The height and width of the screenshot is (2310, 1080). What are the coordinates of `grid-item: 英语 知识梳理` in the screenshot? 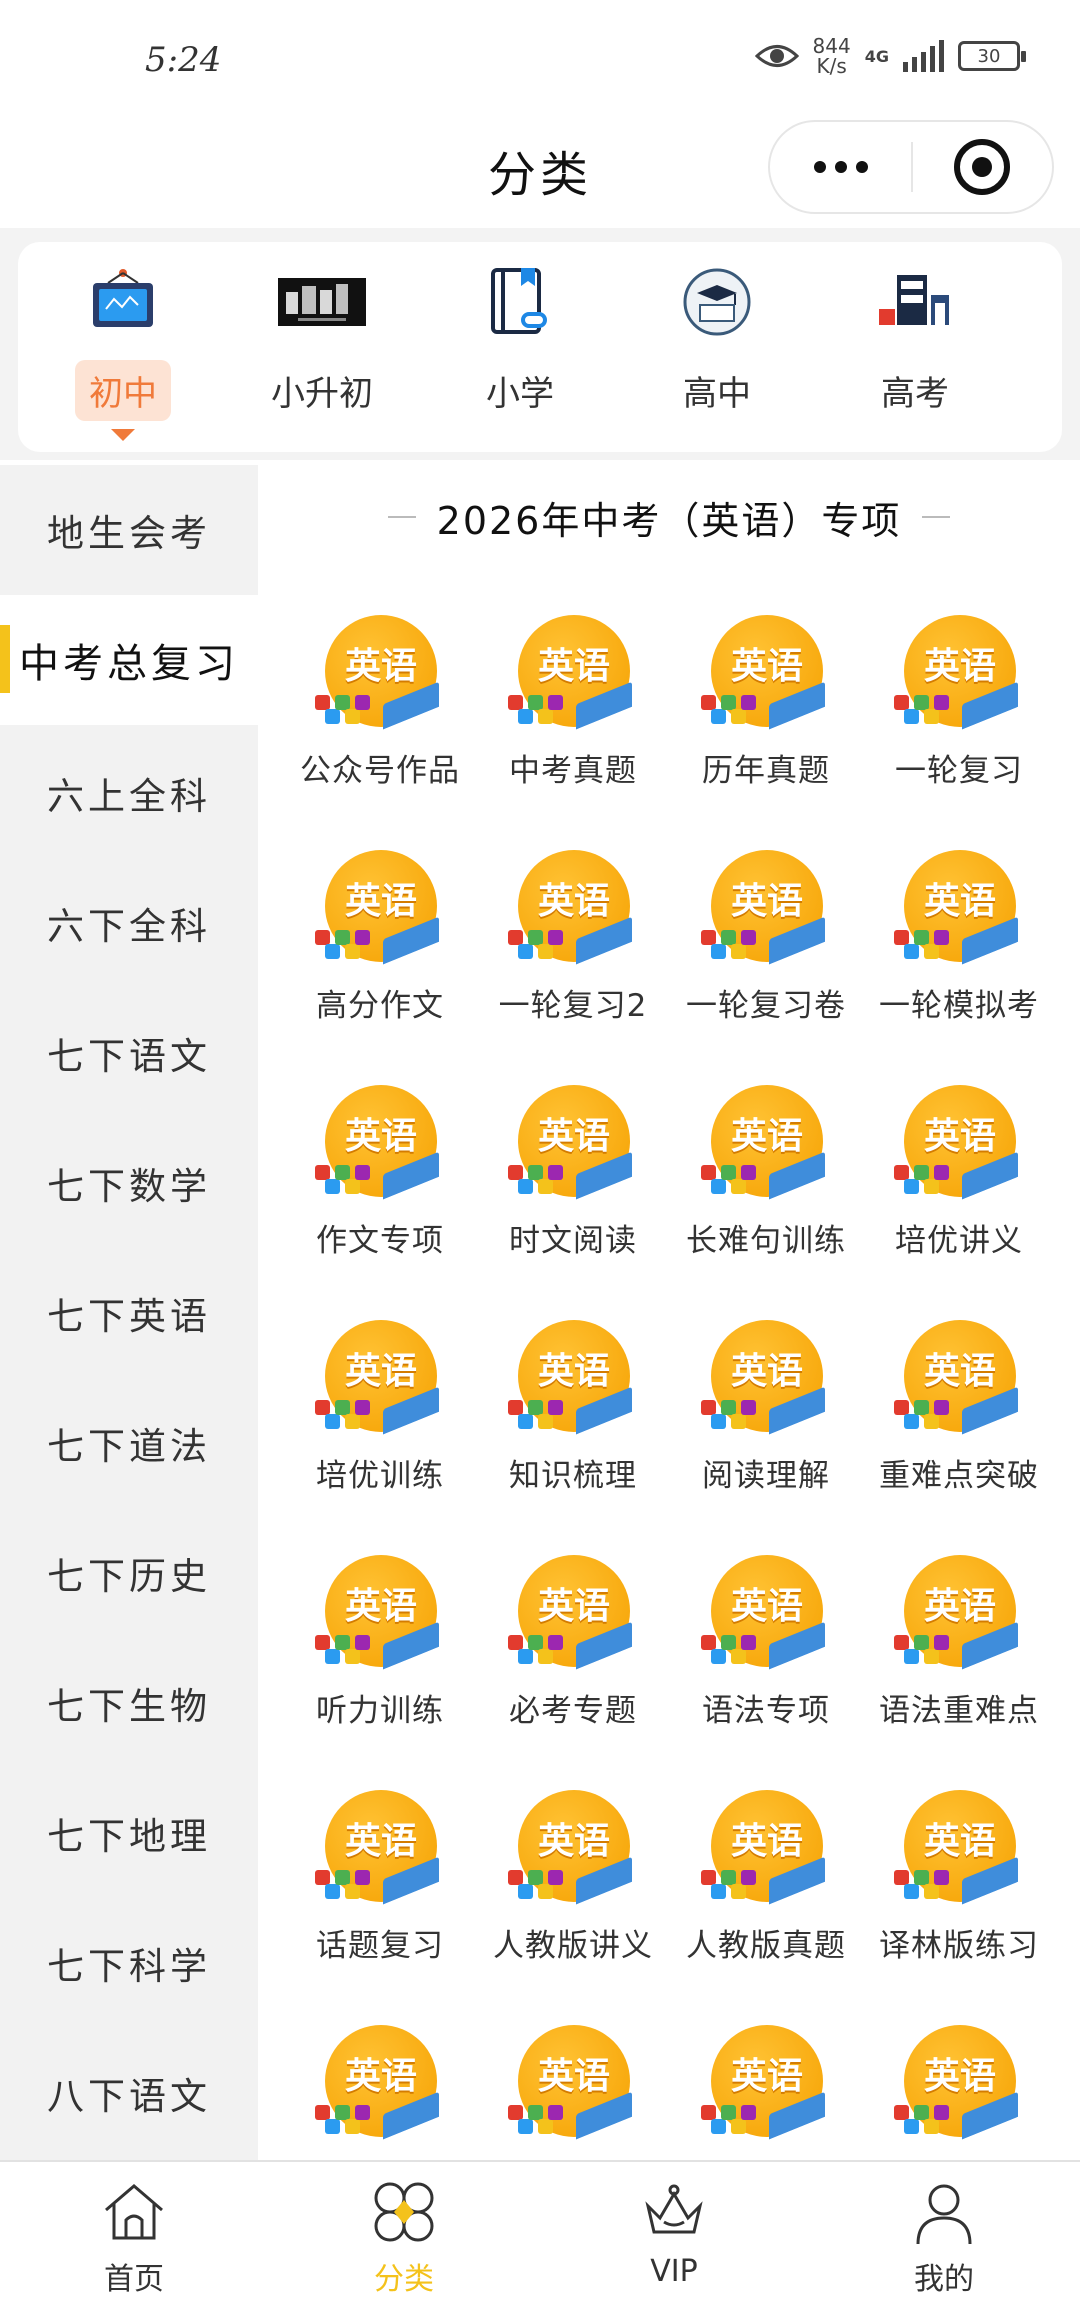 It's located at (573, 1420).